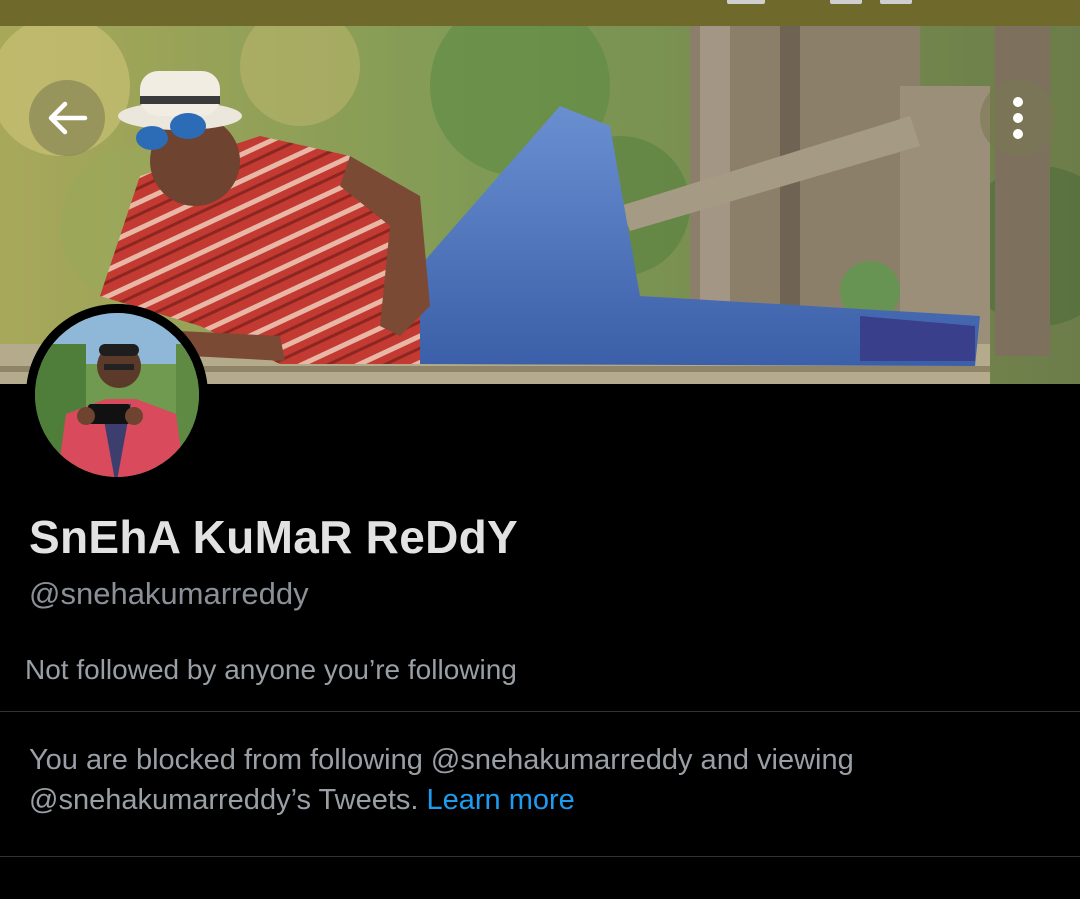 The image size is (1080, 899). I want to click on followers-you-know: Not followed by anyone you’re following, so click(271, 670).